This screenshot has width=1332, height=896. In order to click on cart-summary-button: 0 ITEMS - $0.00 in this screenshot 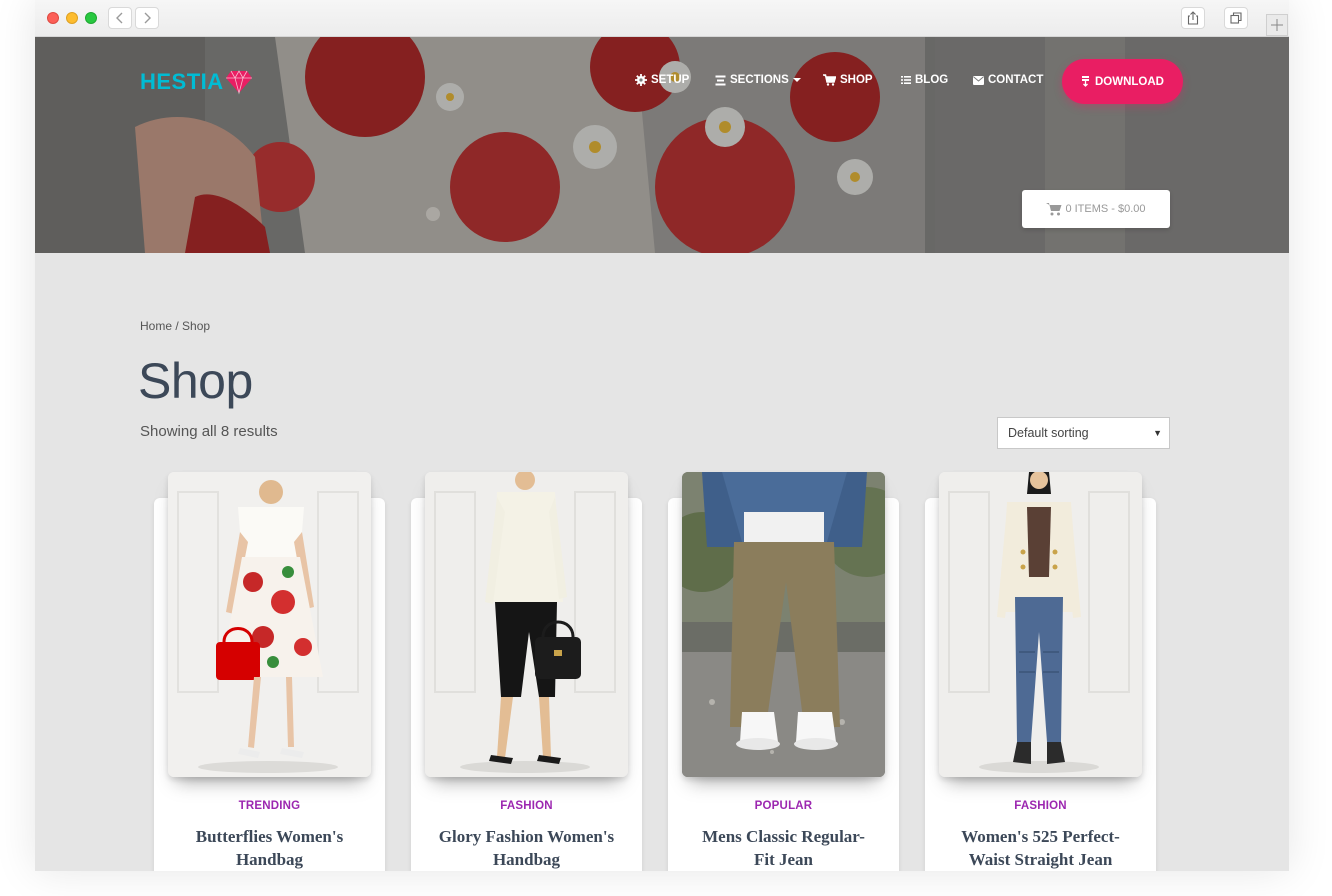, I will do `click(1096, 209)`.